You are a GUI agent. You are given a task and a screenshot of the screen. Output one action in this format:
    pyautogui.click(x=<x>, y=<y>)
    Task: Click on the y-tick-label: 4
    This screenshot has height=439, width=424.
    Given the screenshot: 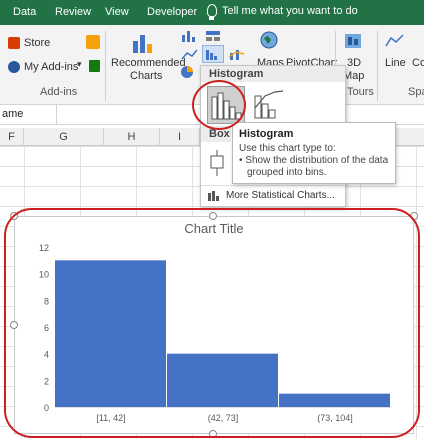 What is the action you would take?
    pyautogui.click(x=46, y=355)
    